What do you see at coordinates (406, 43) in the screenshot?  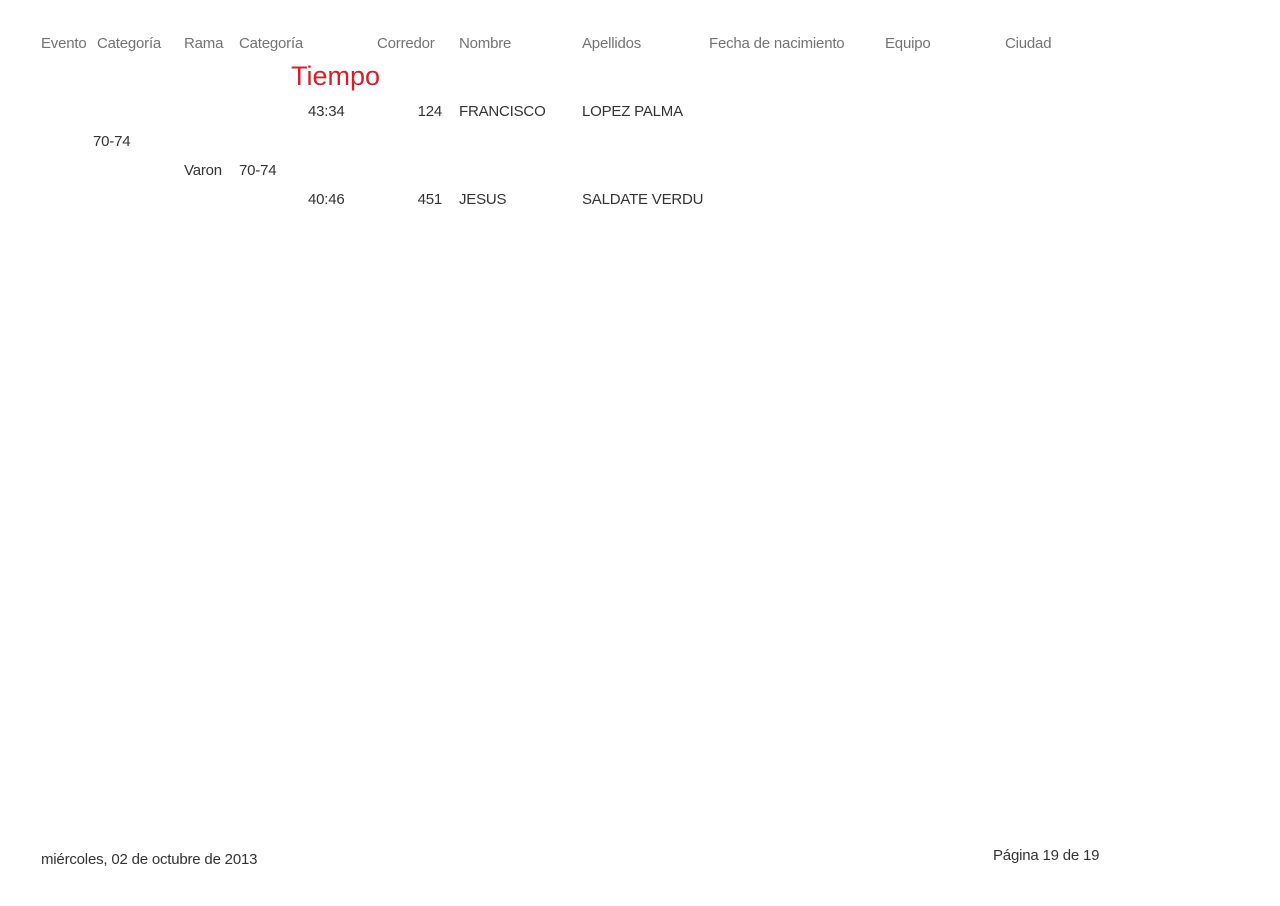 I see `header-corredor: Corredor` at bounding box center [406, 43].